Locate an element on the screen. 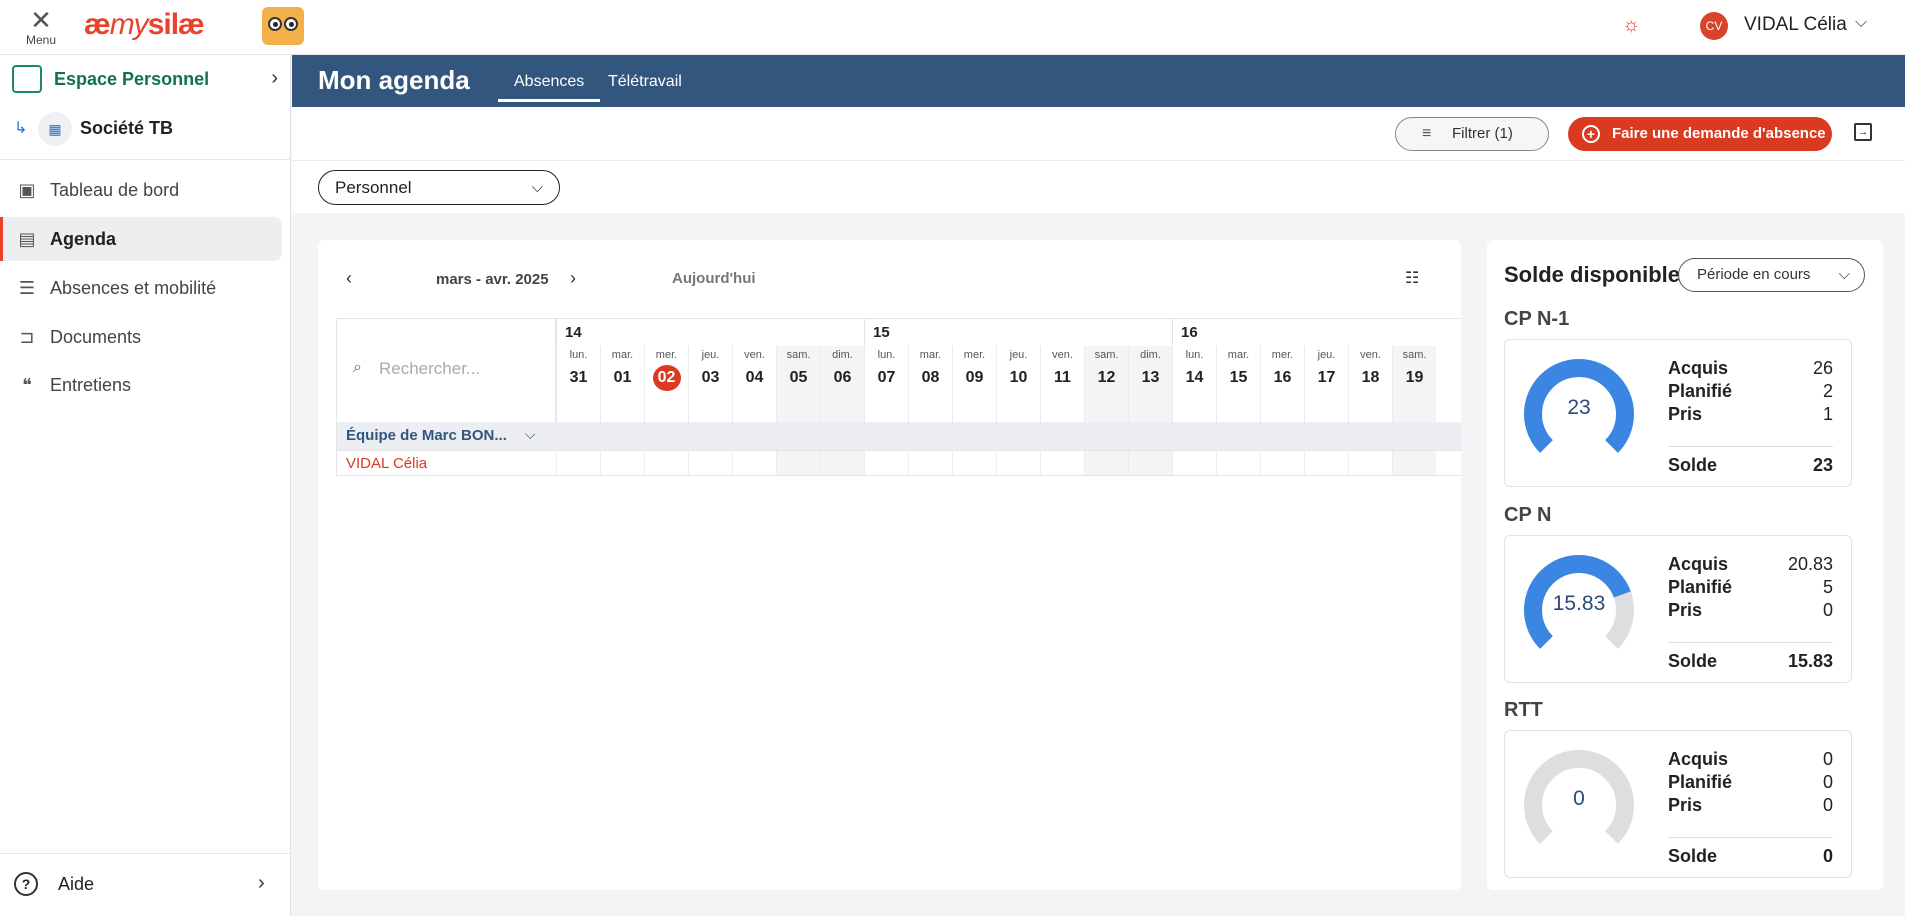 Image resolution: width=1905 pixels, height=916 pixels. balance-section-title: CP N is located at coordinates (1528, 515).